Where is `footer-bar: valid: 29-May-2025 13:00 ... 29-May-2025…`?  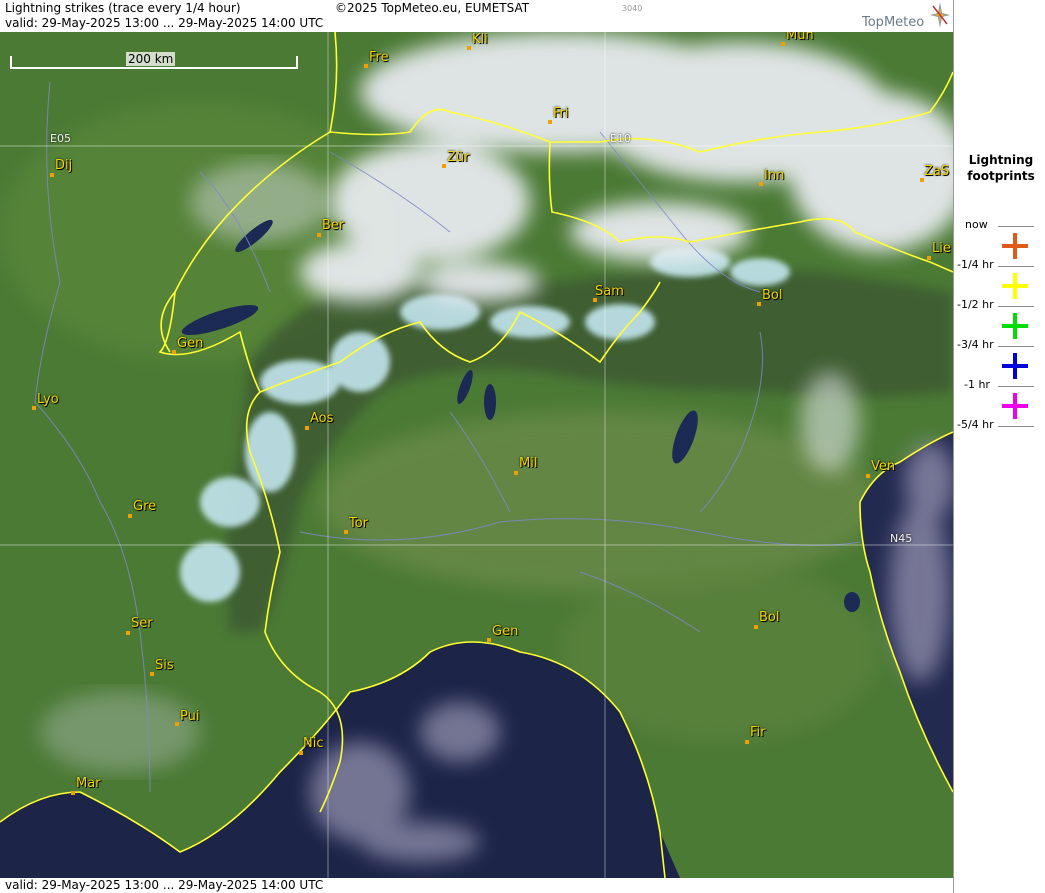 footer-bar: valid: 29-May-2025 13:00 ... 29-May-2025… is located at coordinates (476, 885).